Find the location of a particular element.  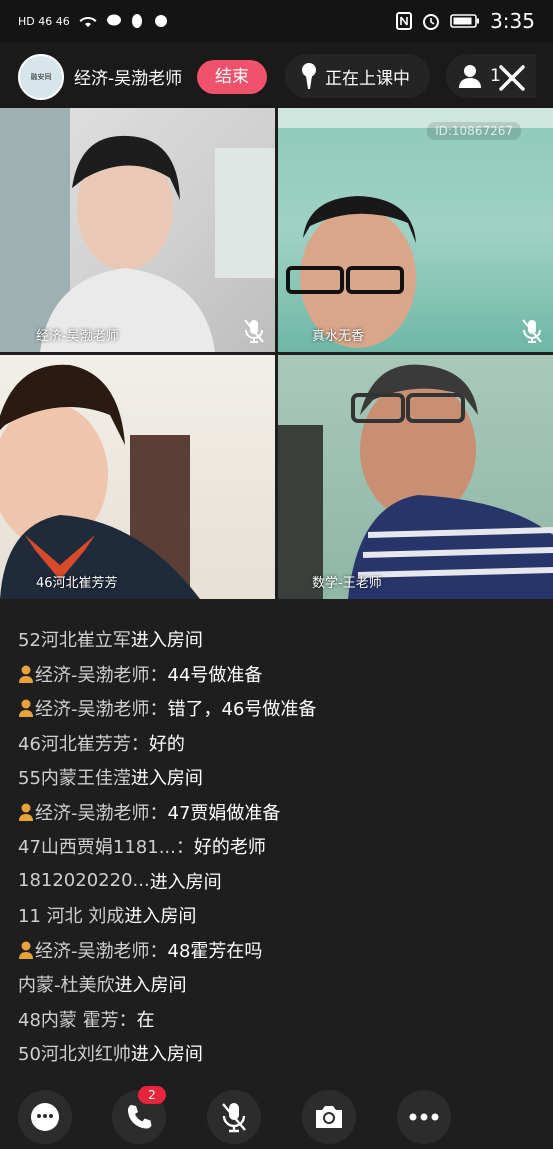

chat-message: 11 河北 刘成 进入房间 is located at coordinates (278, 915).